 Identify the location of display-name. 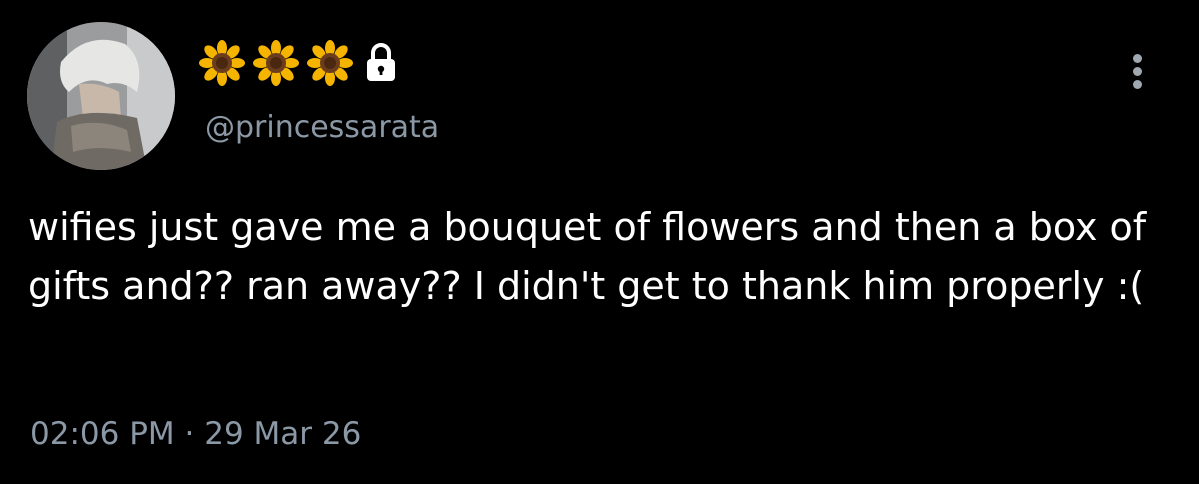
(299, 63).